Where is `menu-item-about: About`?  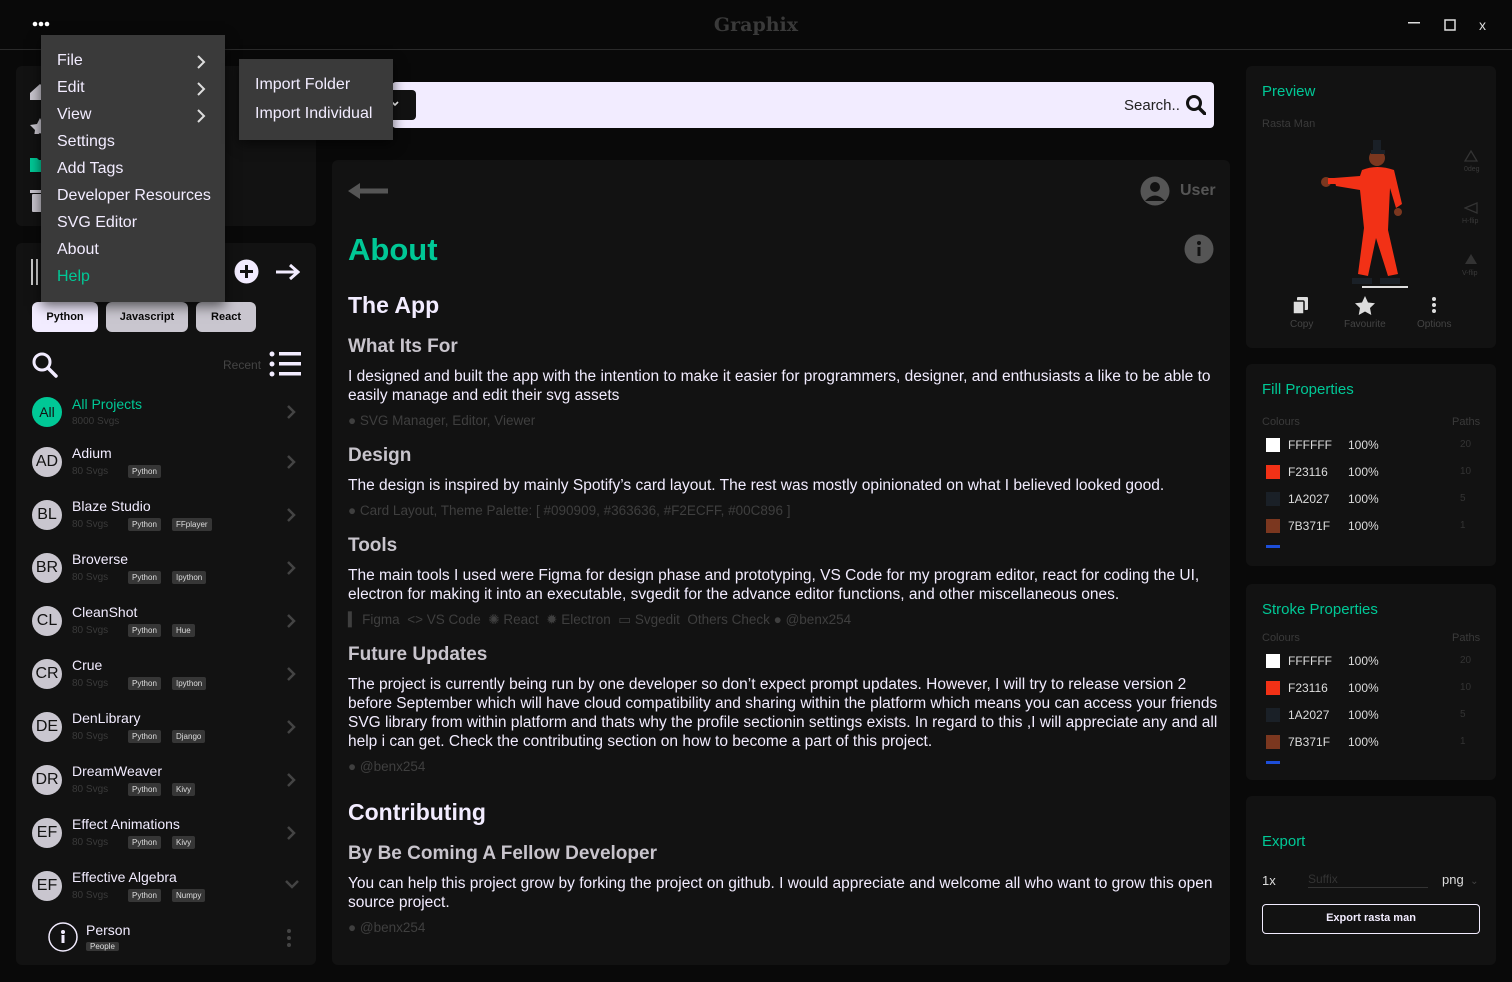
menu-item-about: About is located at coordinates (78, 250).